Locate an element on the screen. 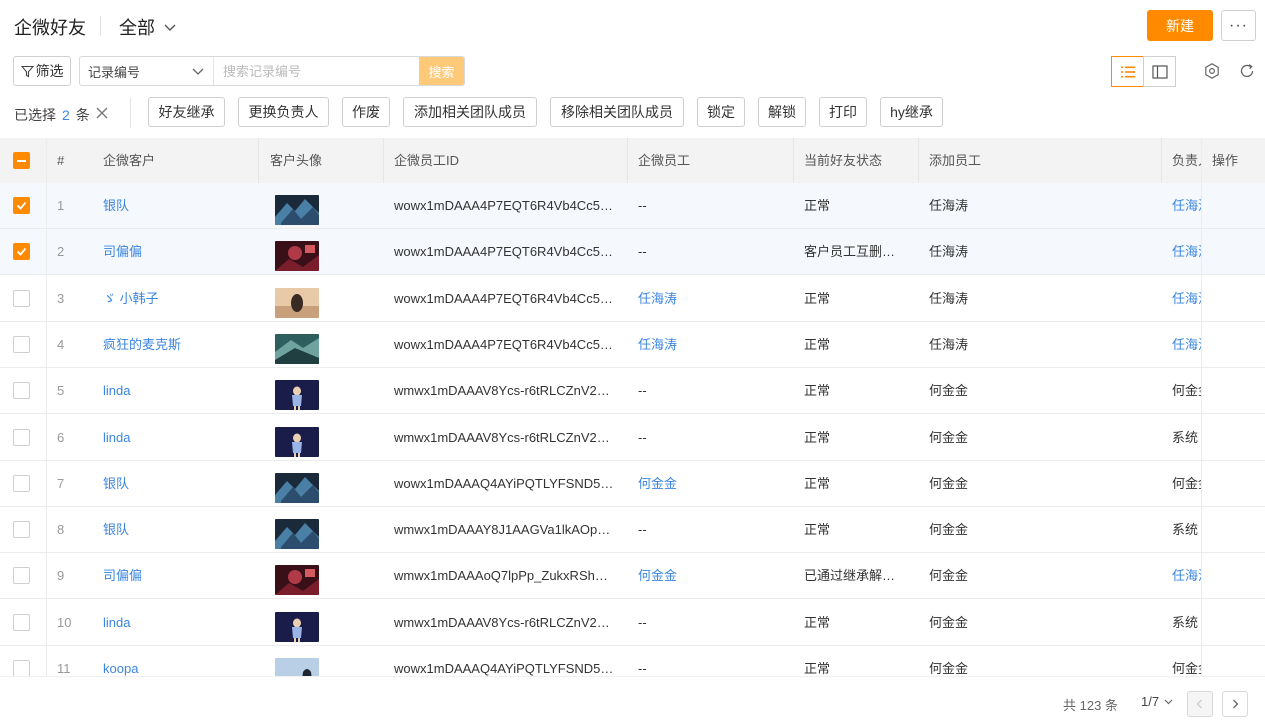 This screenshot has height=720, width=1265. prev-page-button is located at coordinates (1200, 704).